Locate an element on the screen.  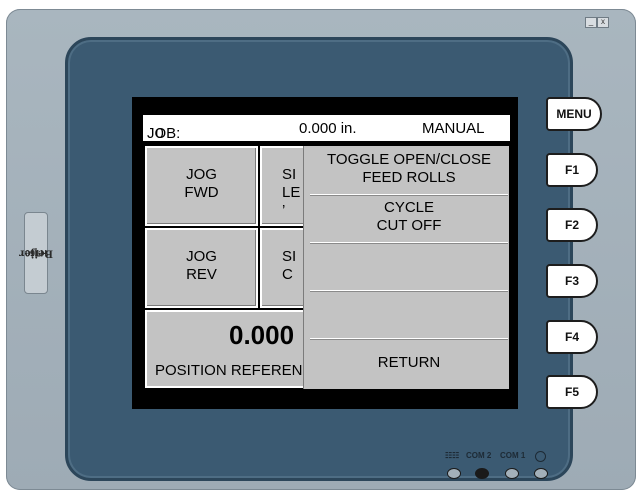
brand-name: Beijer is located at coordinates (36, 253).